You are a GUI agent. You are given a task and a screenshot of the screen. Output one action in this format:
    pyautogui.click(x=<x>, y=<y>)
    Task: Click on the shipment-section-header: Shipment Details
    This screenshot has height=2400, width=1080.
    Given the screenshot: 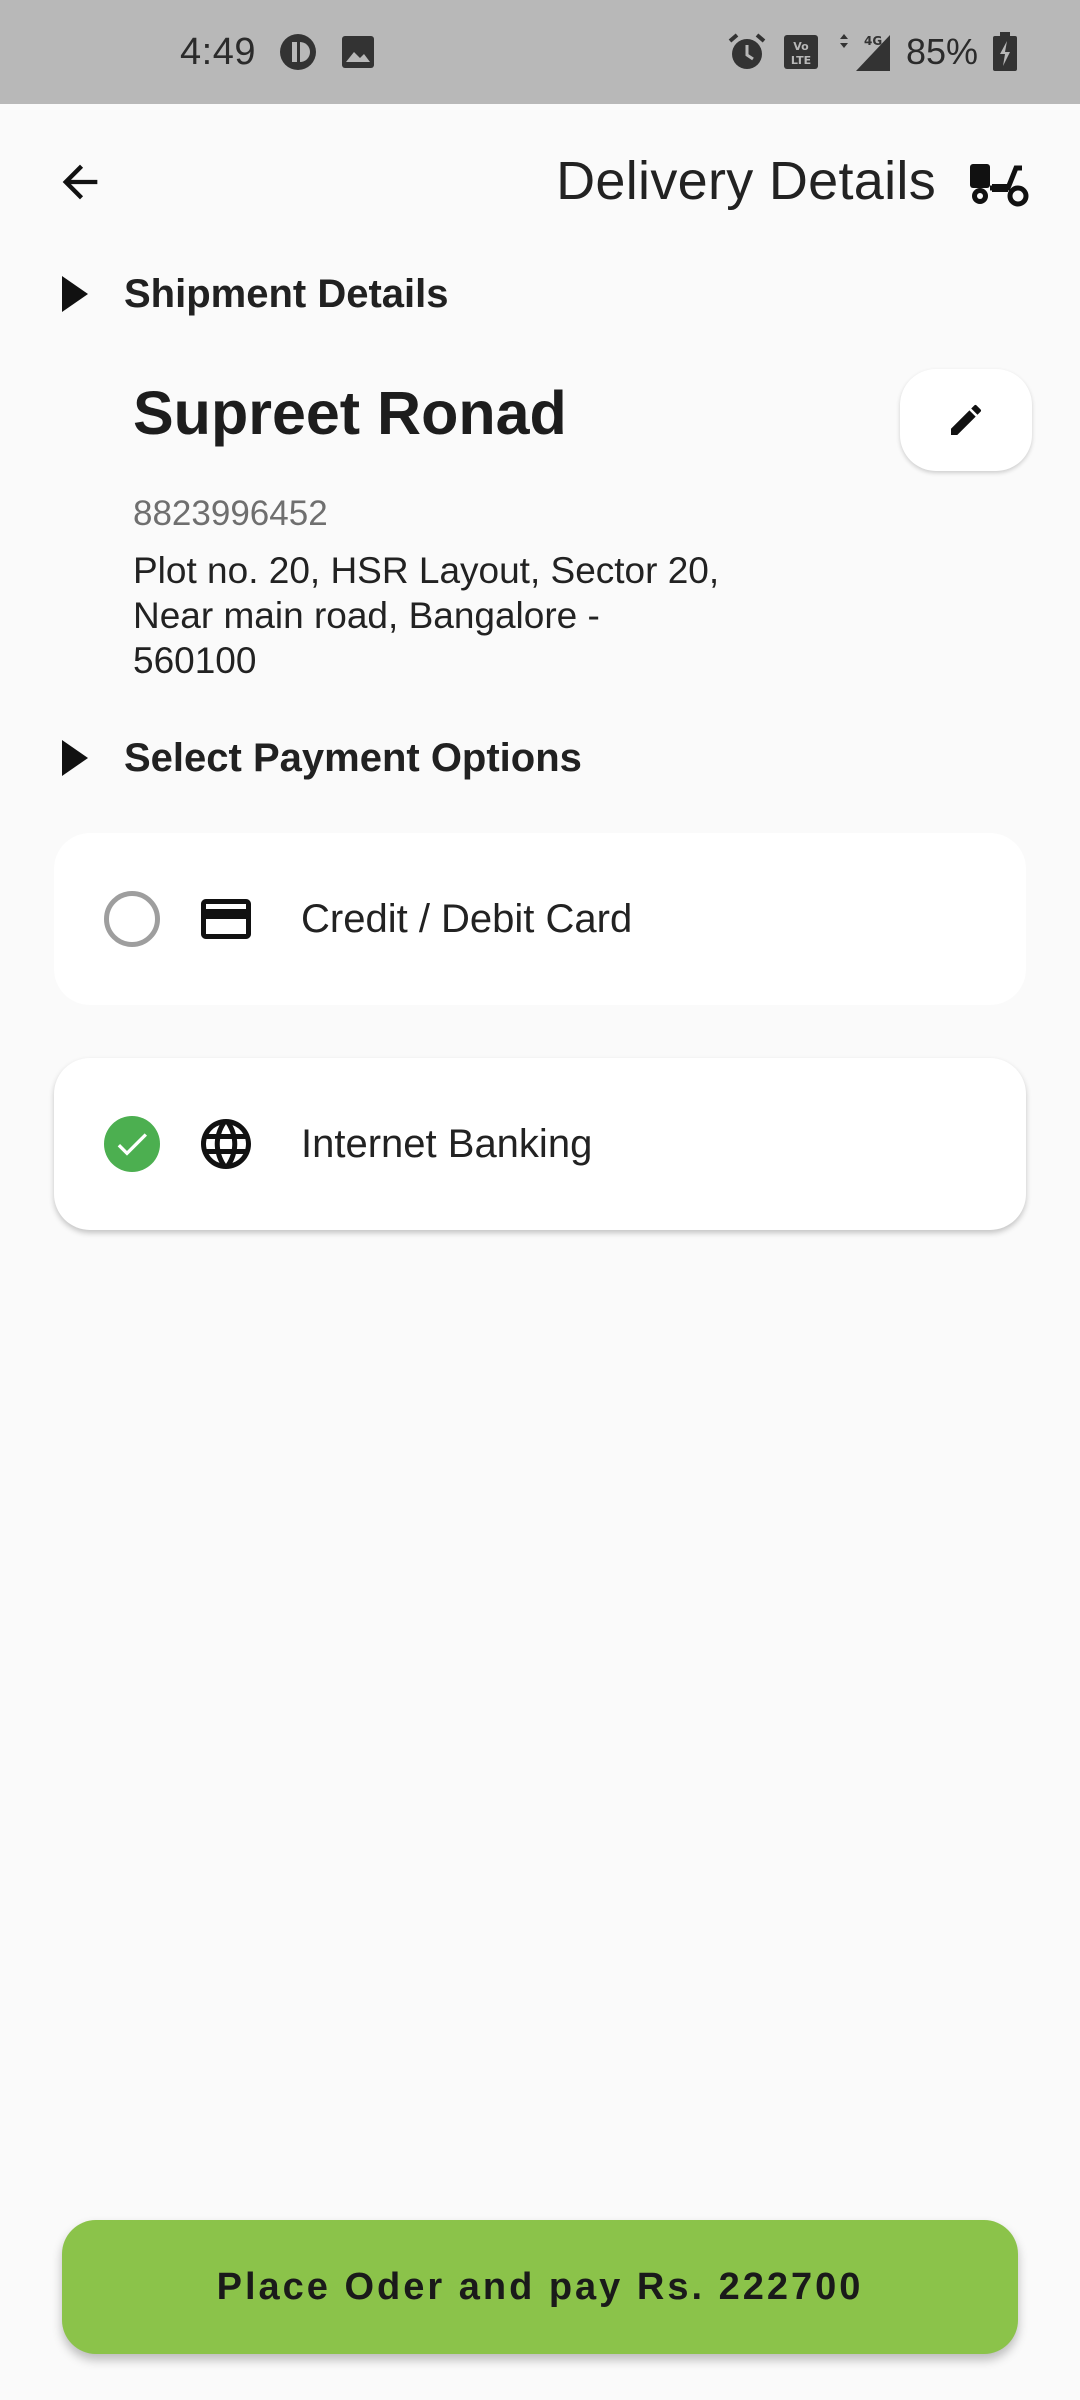 What is the action you would take?
    pyautogui.click(x=254, y=294)
    